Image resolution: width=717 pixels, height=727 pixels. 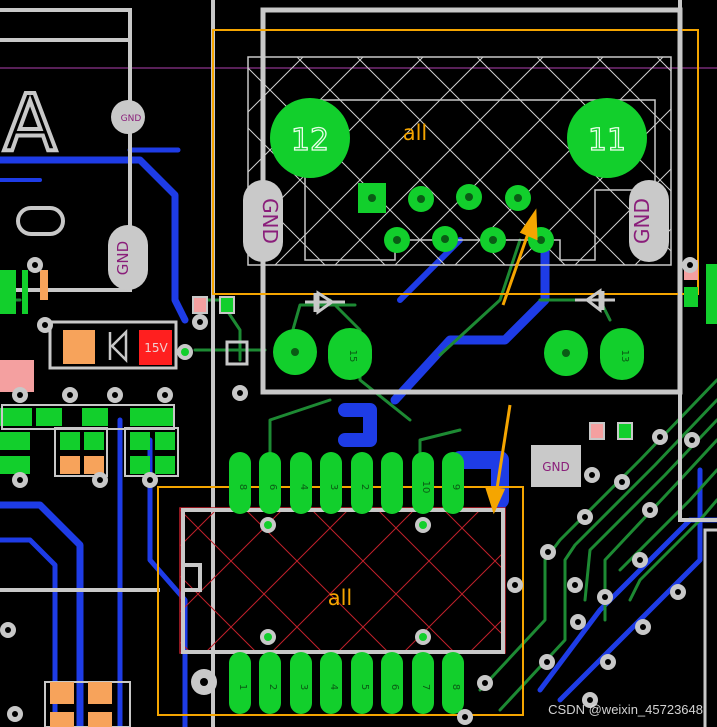 I want to click on mount-hole-left-label: 12, so click(x=310, y=140).